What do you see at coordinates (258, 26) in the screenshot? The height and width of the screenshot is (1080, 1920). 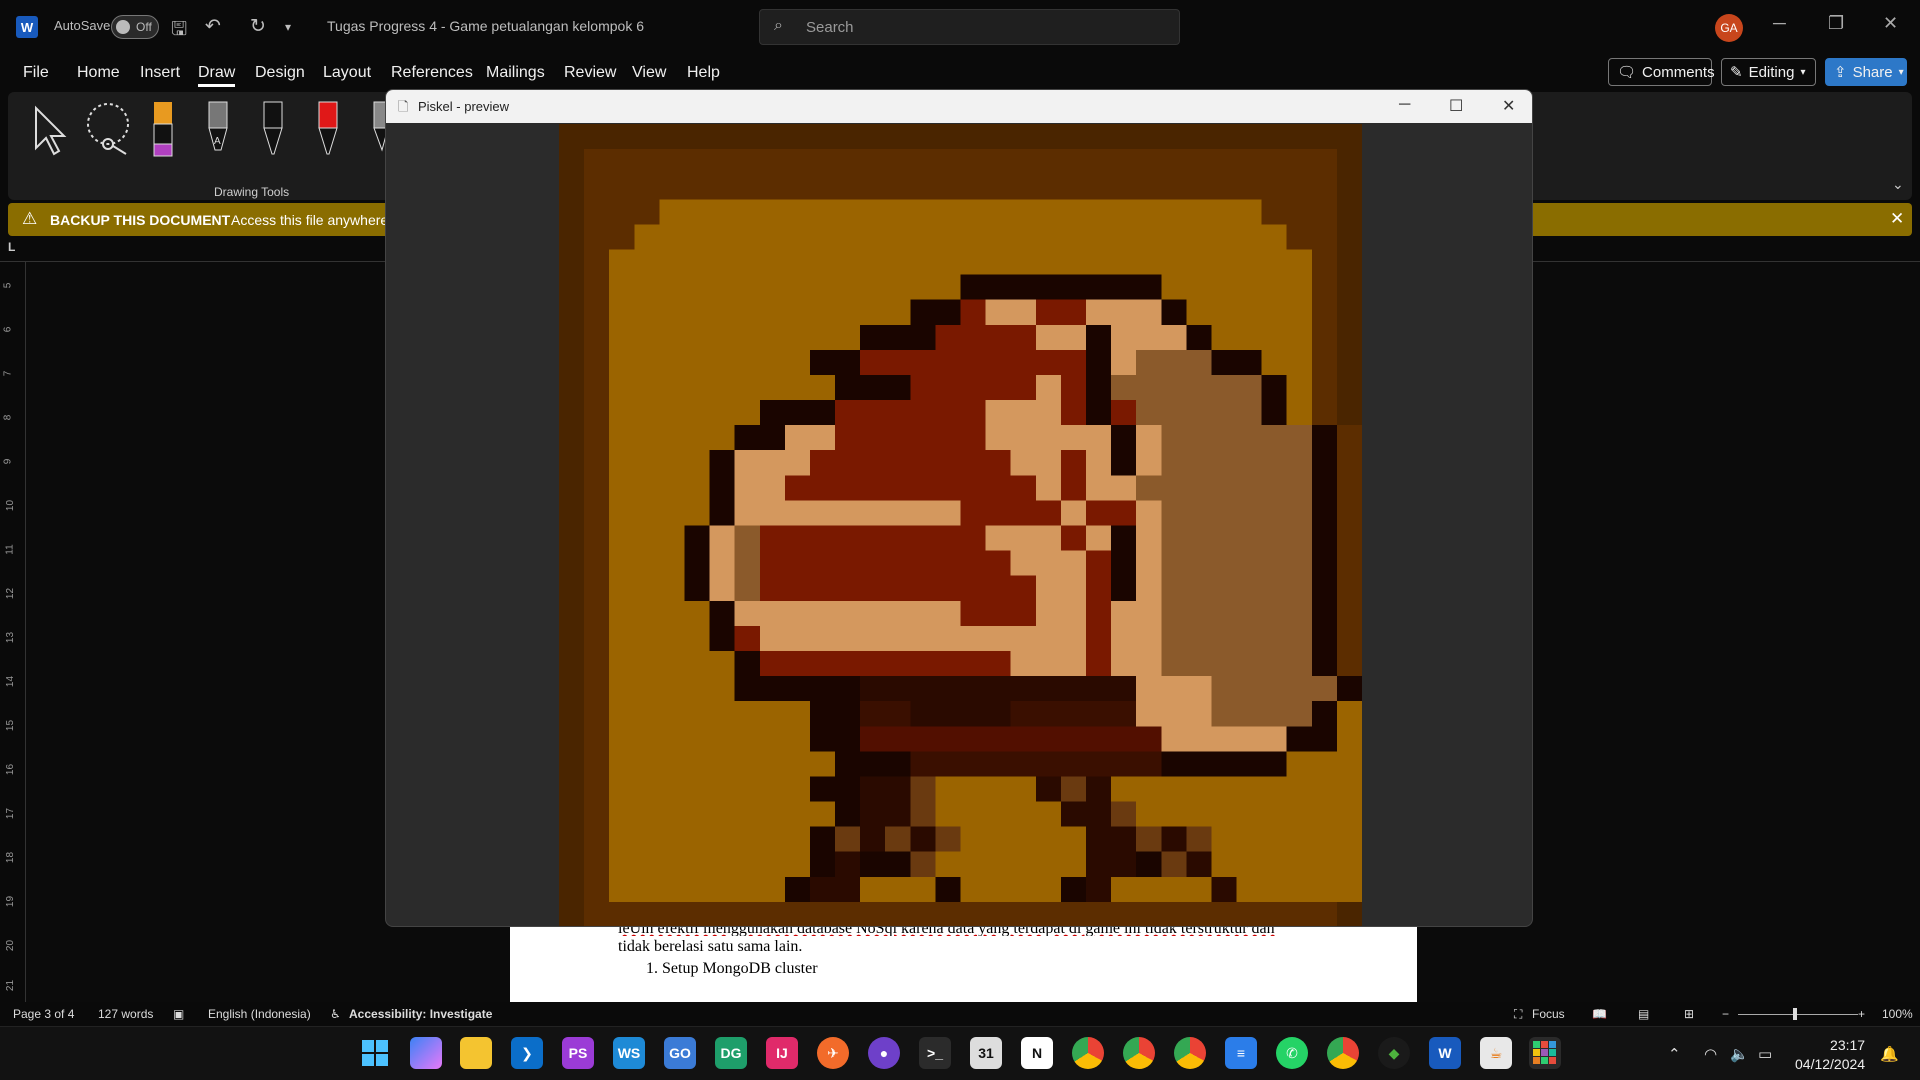 I see `redo-icon: ↻` at bounding box center [258, 26].